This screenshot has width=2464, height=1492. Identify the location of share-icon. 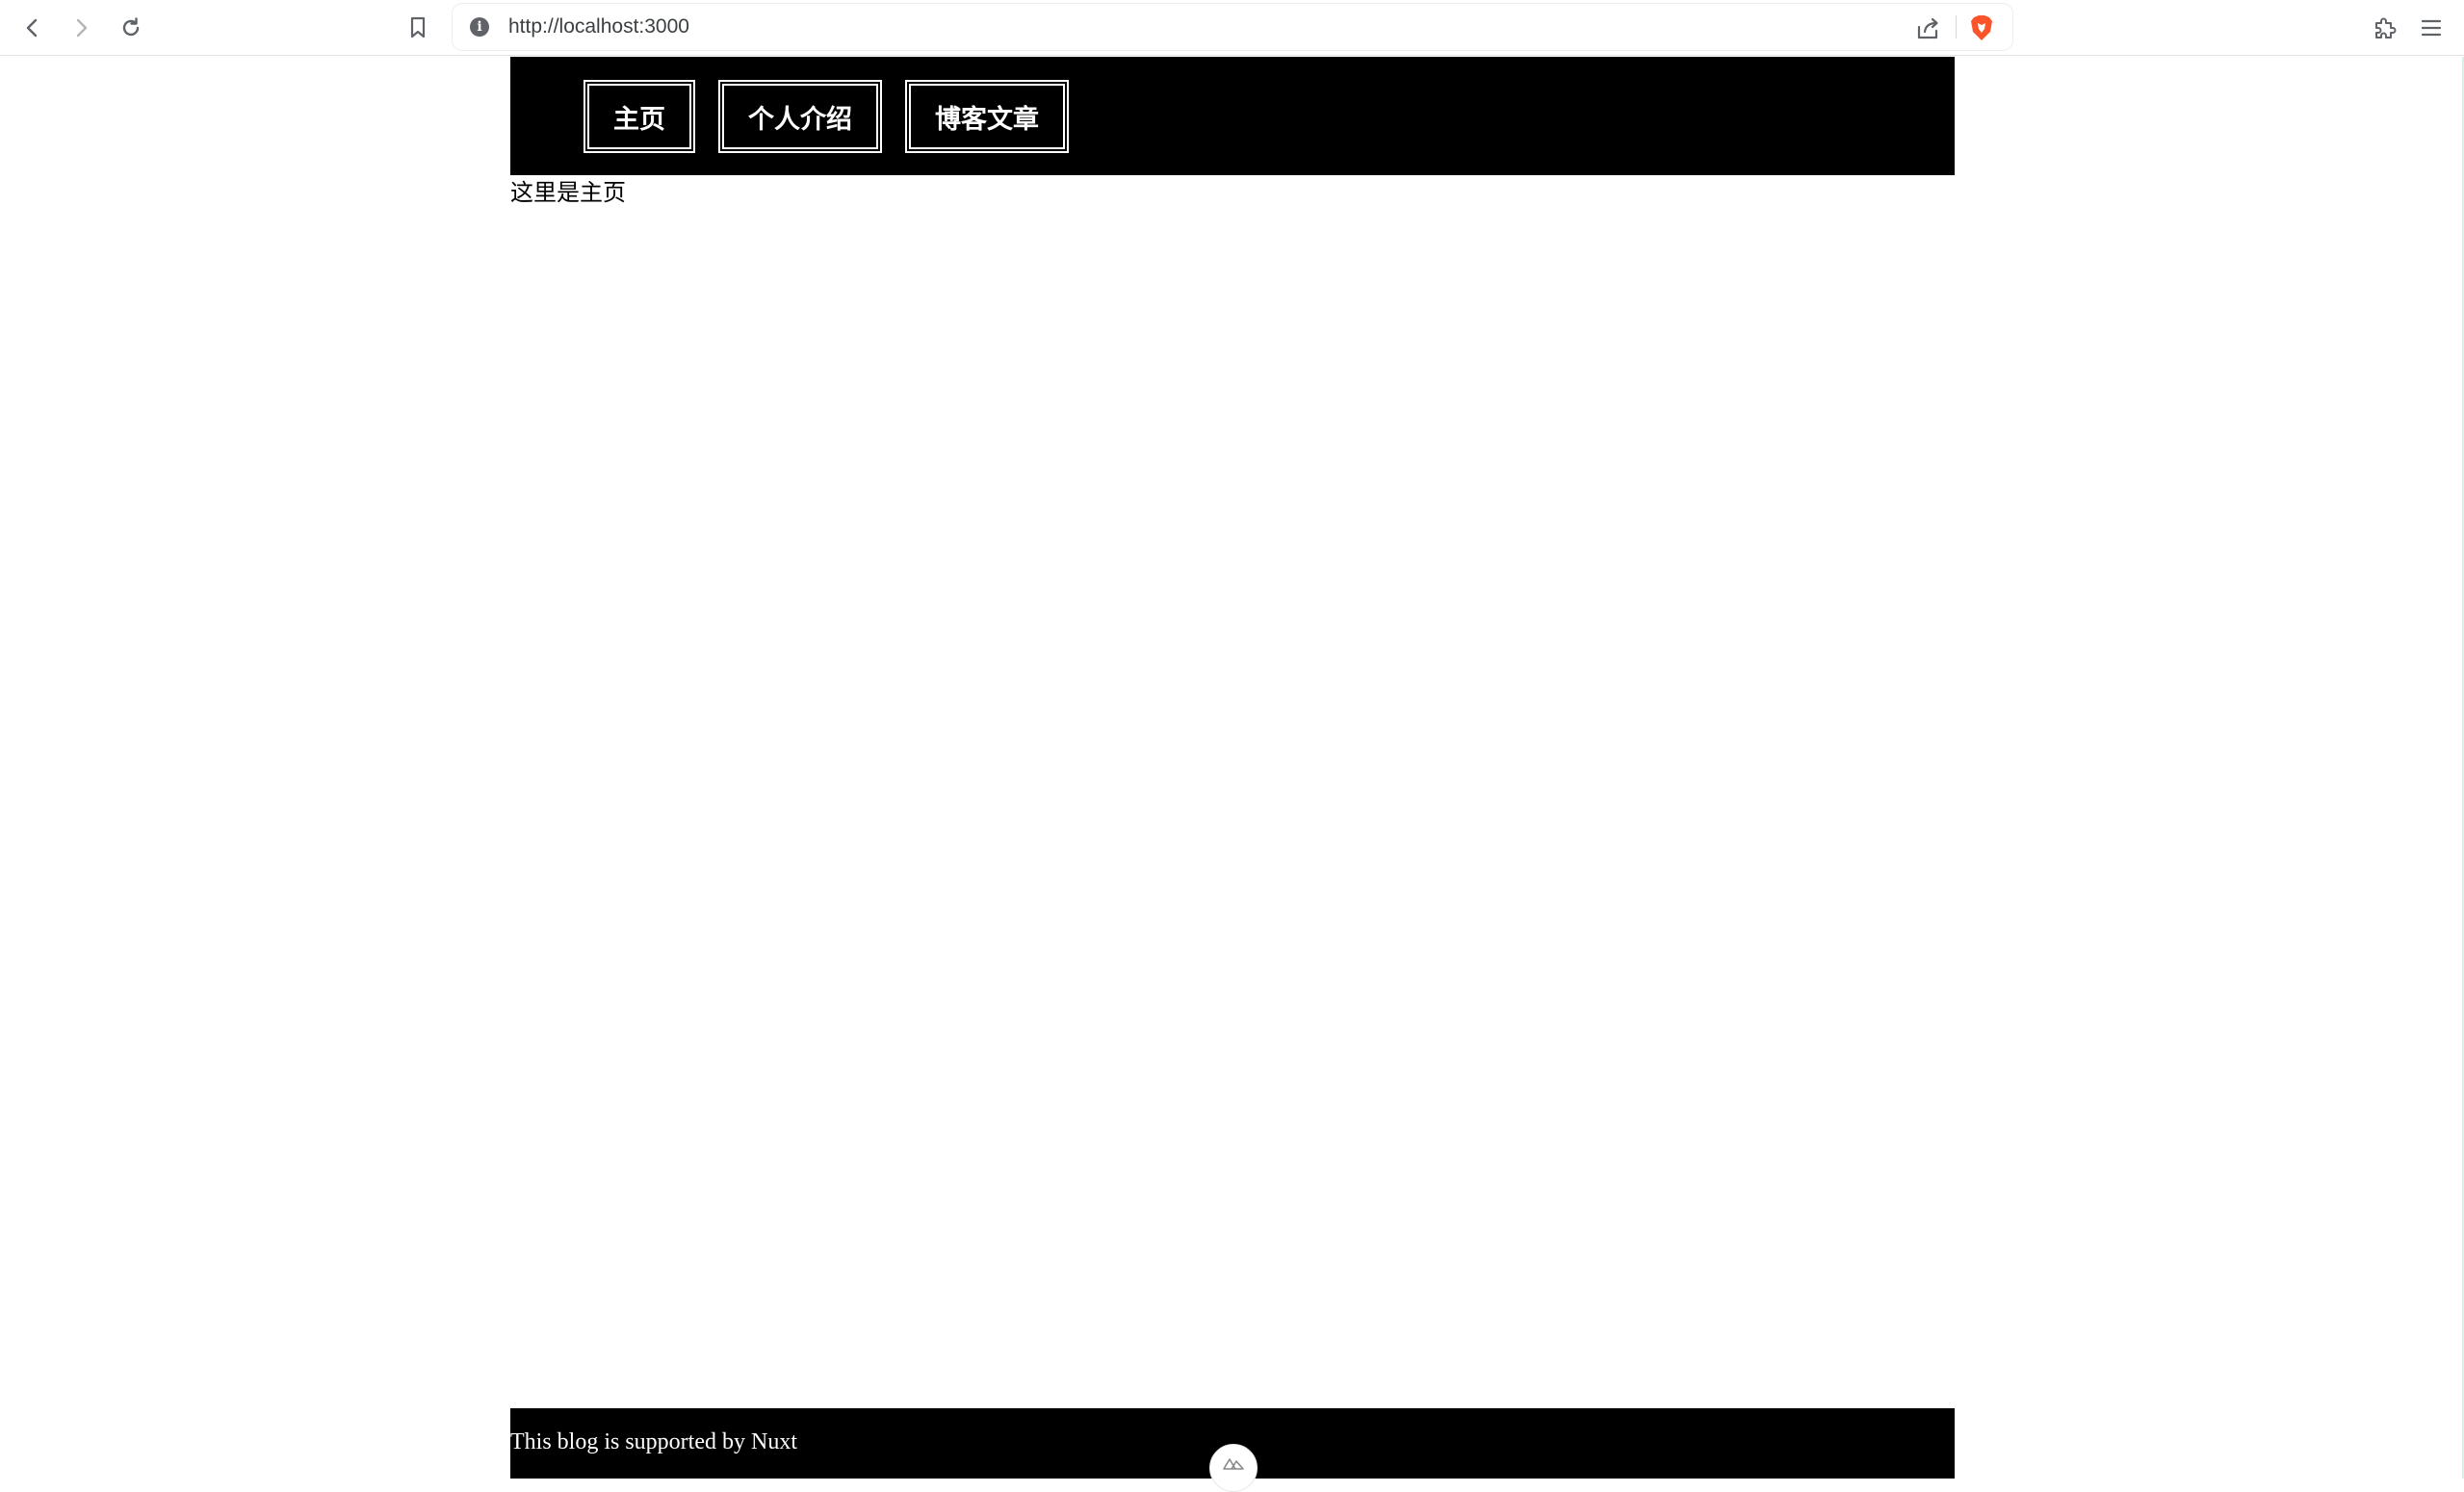
(1927, 28).